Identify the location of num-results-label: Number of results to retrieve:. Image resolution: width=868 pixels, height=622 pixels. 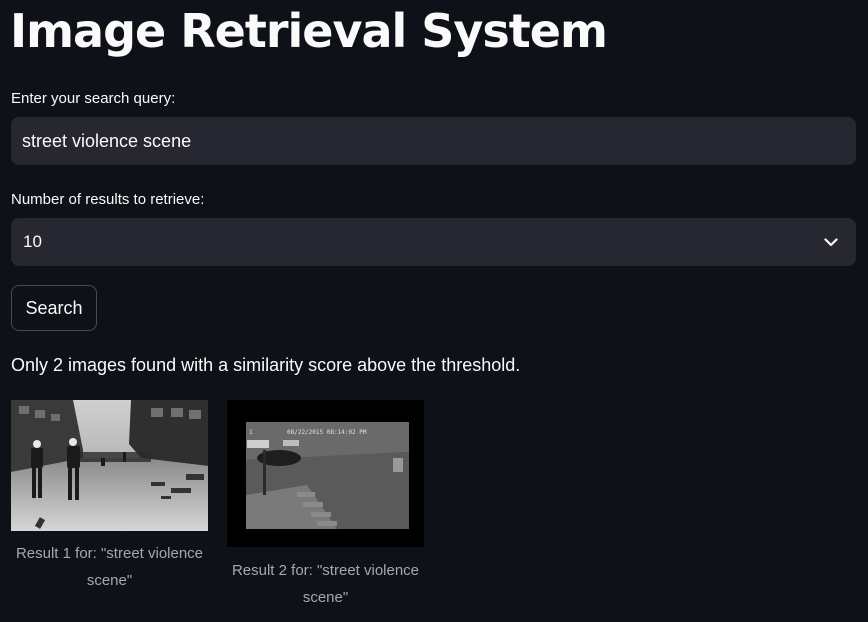
(108, 199).